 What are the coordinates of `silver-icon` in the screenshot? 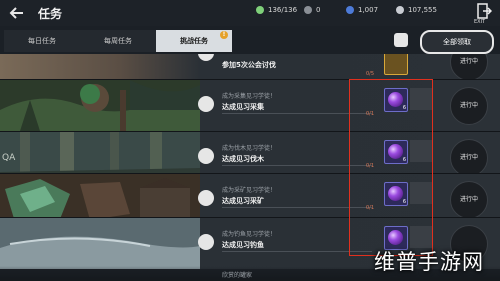 It's located at (400, 10).